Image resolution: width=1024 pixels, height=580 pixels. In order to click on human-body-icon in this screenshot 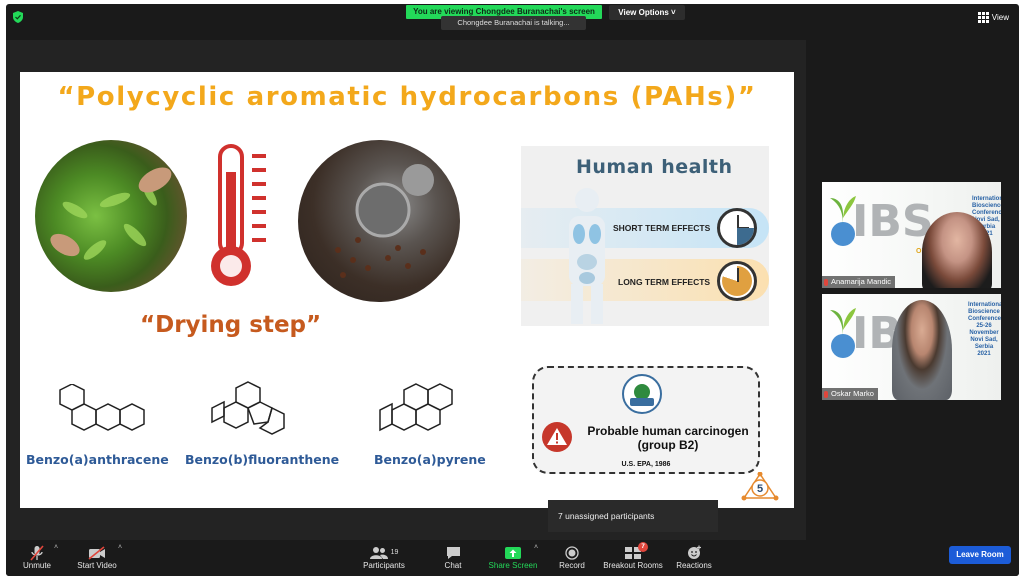, I will do `click(587, 256)`.